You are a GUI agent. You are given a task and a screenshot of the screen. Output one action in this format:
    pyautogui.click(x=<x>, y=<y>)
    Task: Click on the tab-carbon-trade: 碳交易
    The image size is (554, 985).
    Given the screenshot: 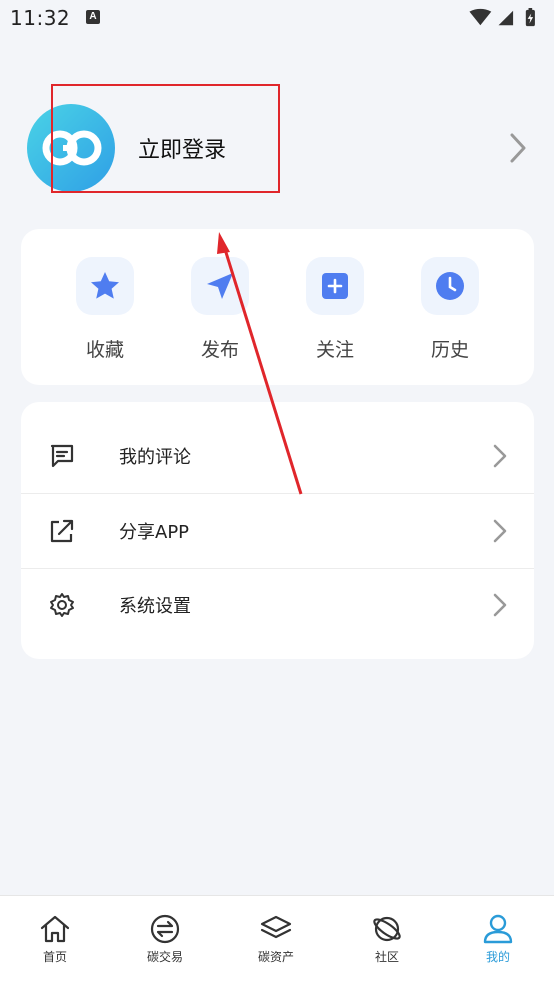 What is the action you would take?
    pyautogui.click(x=165, y=940)
    